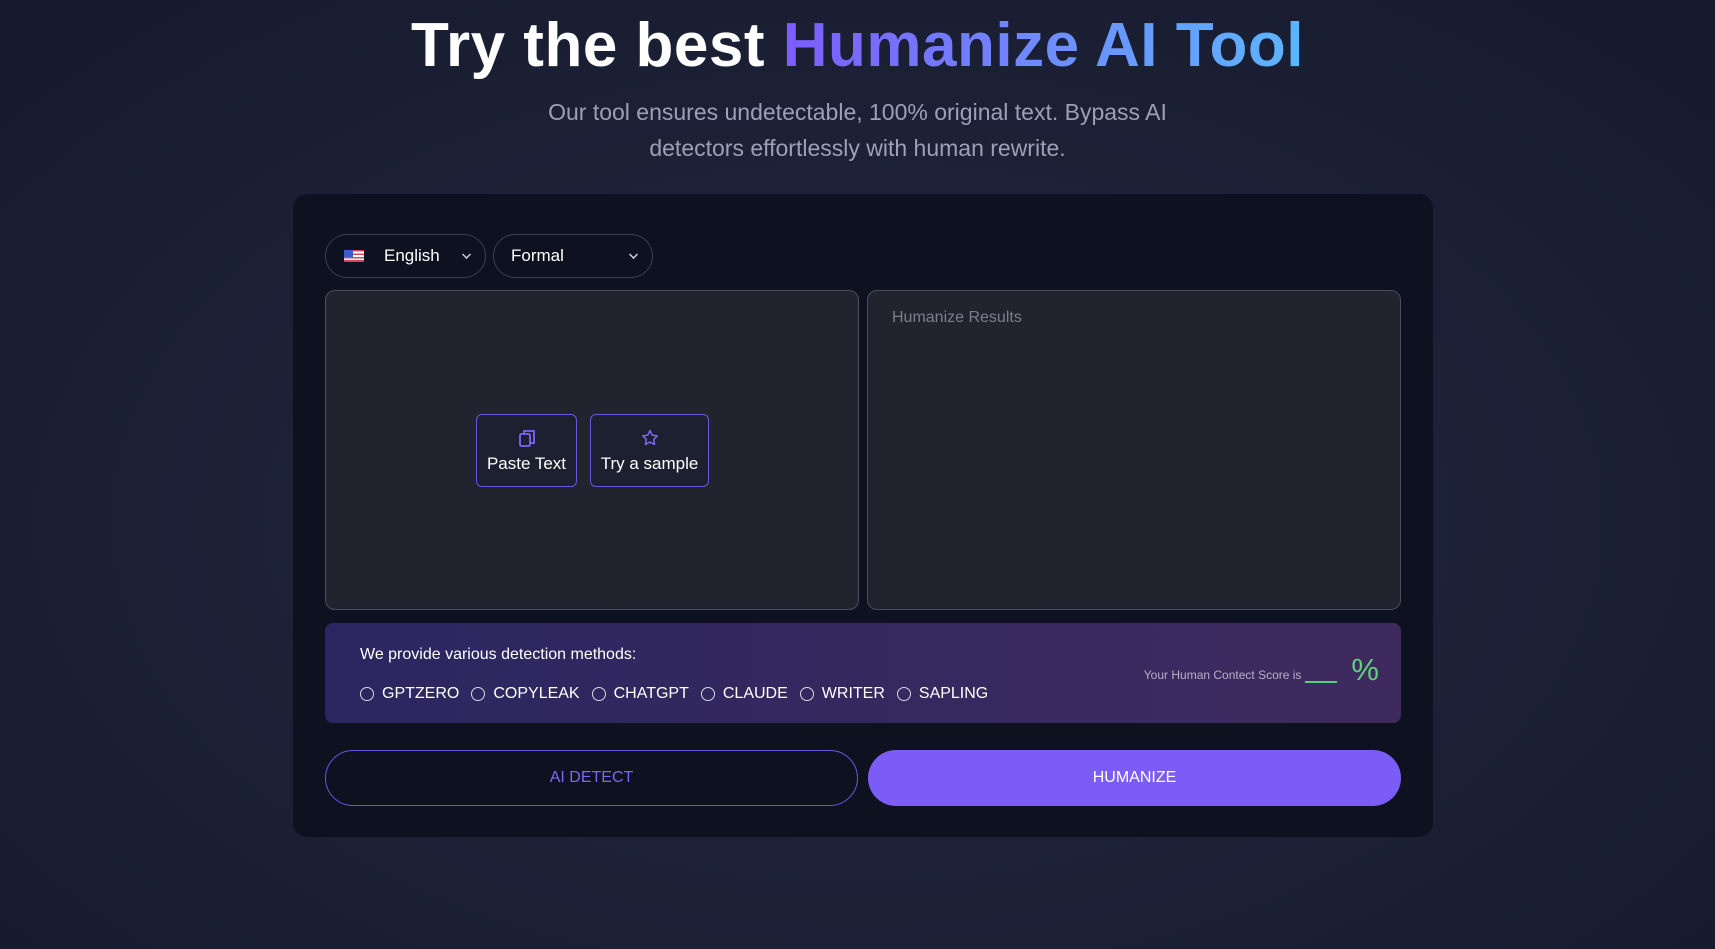  Describe the element at coordinates (1365, 669) in the screenshot. I see `score-unit: %` at that location.